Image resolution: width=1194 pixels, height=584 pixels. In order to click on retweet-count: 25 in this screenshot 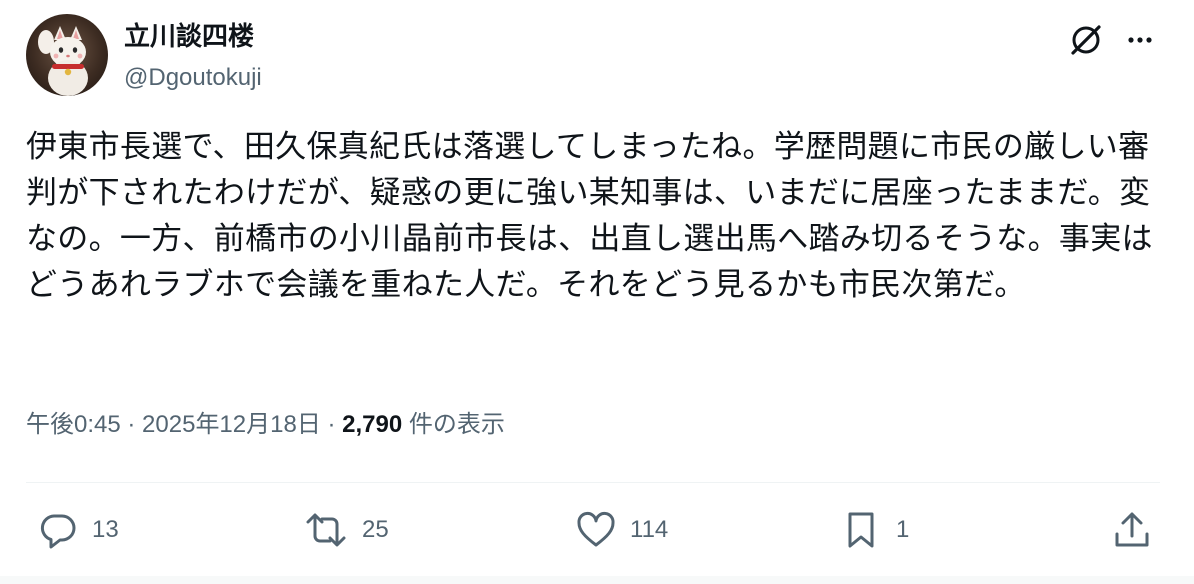, I will do `click(375, 529)`.